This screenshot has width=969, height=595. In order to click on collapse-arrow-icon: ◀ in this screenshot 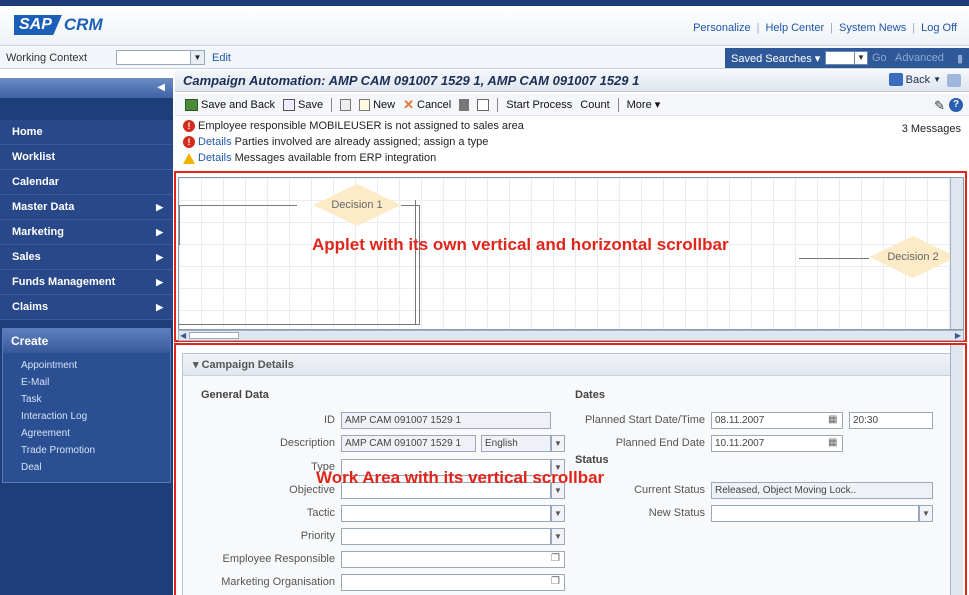, I will do `click(161, 87)`.